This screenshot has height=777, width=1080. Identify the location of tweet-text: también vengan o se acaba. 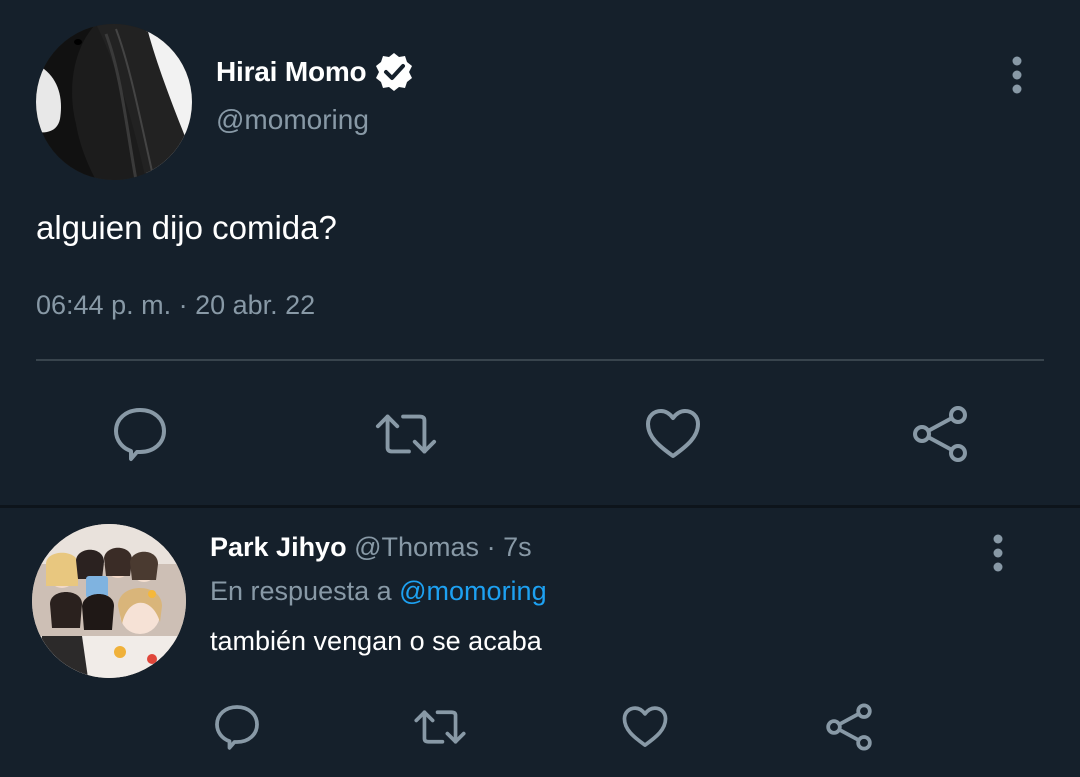
(376, 641).